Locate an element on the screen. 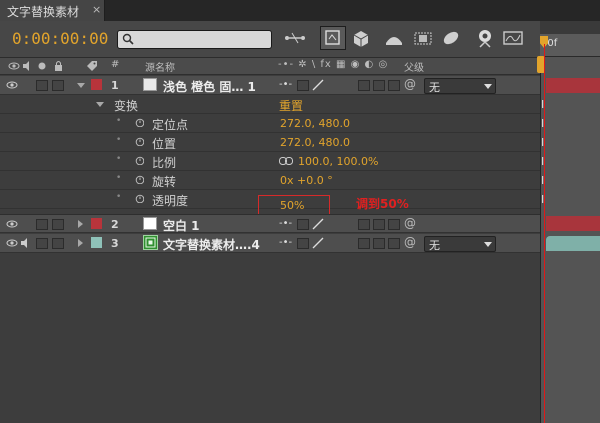 This screenshot has width=600, height=423. property-value: 50% is located at coordinates (292, 205).